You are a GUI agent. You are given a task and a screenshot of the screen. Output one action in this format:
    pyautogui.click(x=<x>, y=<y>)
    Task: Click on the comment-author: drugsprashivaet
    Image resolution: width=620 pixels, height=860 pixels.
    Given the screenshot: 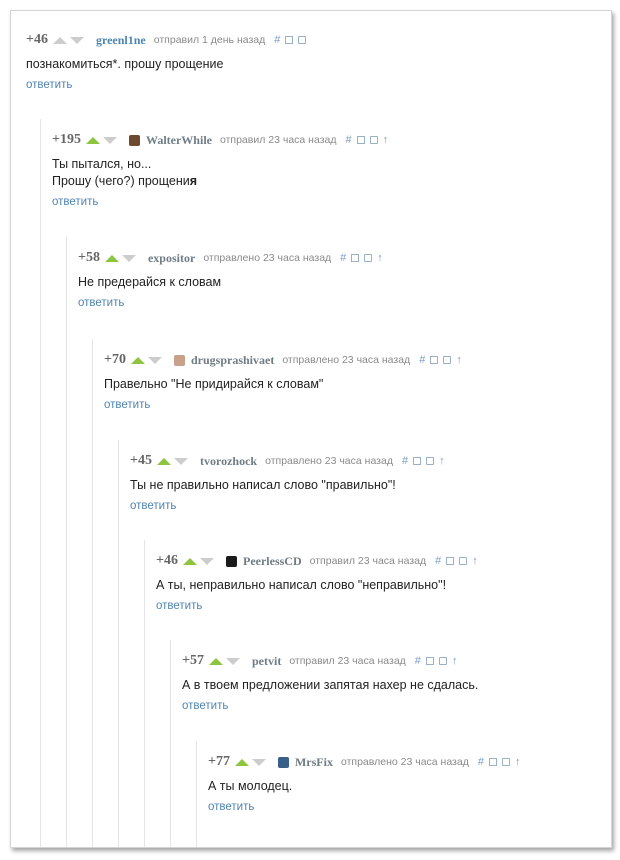 What is the action you would take?
    pyautogui.click(x=232, y=360)
    